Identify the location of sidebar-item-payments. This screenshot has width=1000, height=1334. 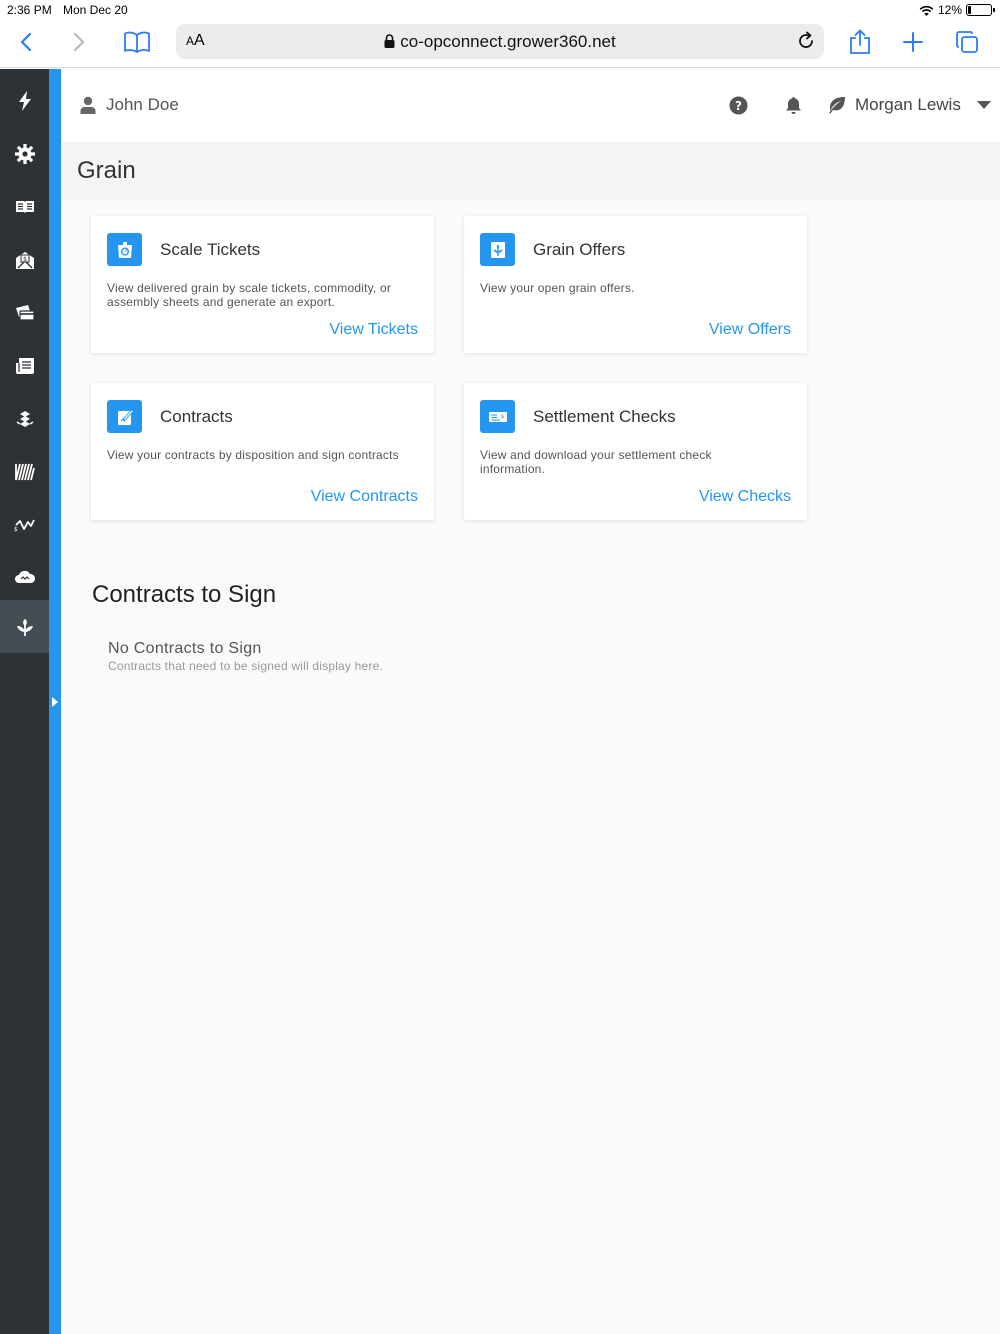
(24, 312).